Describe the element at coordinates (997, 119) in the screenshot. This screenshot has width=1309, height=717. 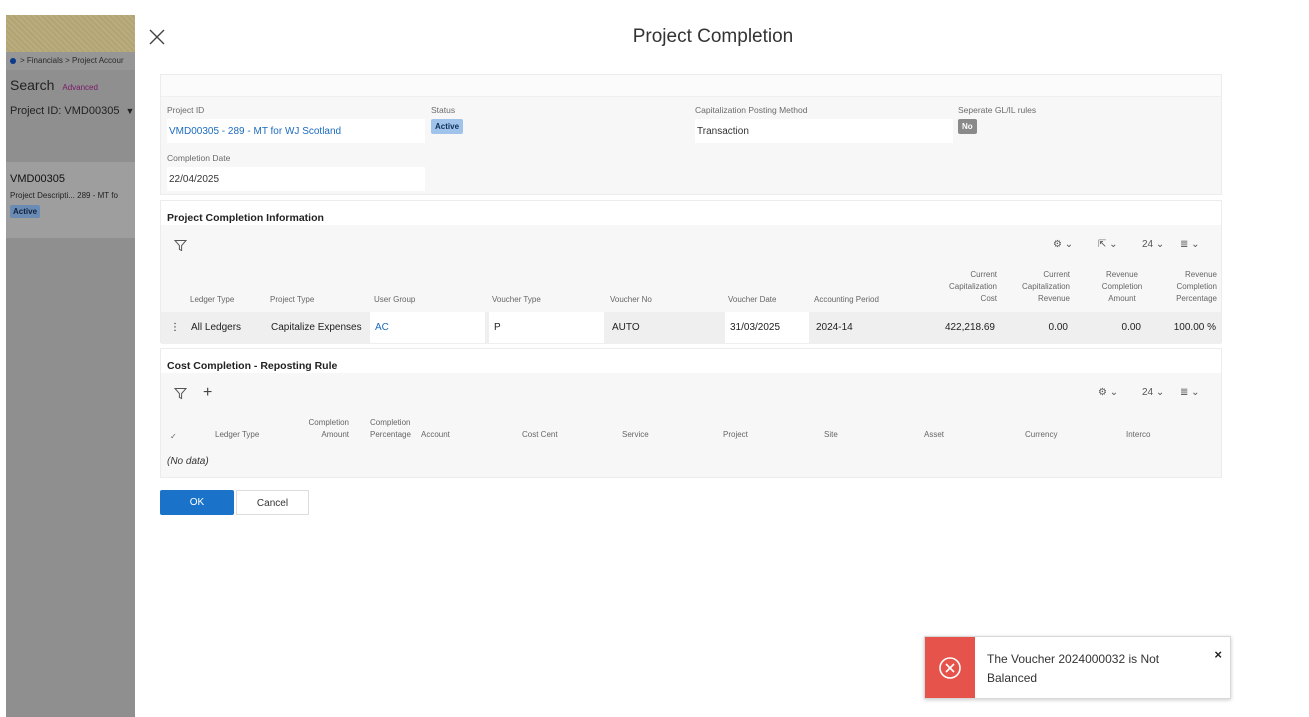
I see `separate-rules-field: Seperate GL/IL rules No` at that location.